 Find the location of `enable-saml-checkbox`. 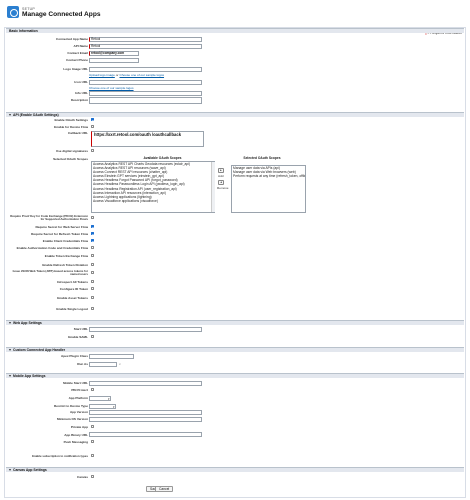

enable-saml-checkbox is located at coordinates (93, 337).